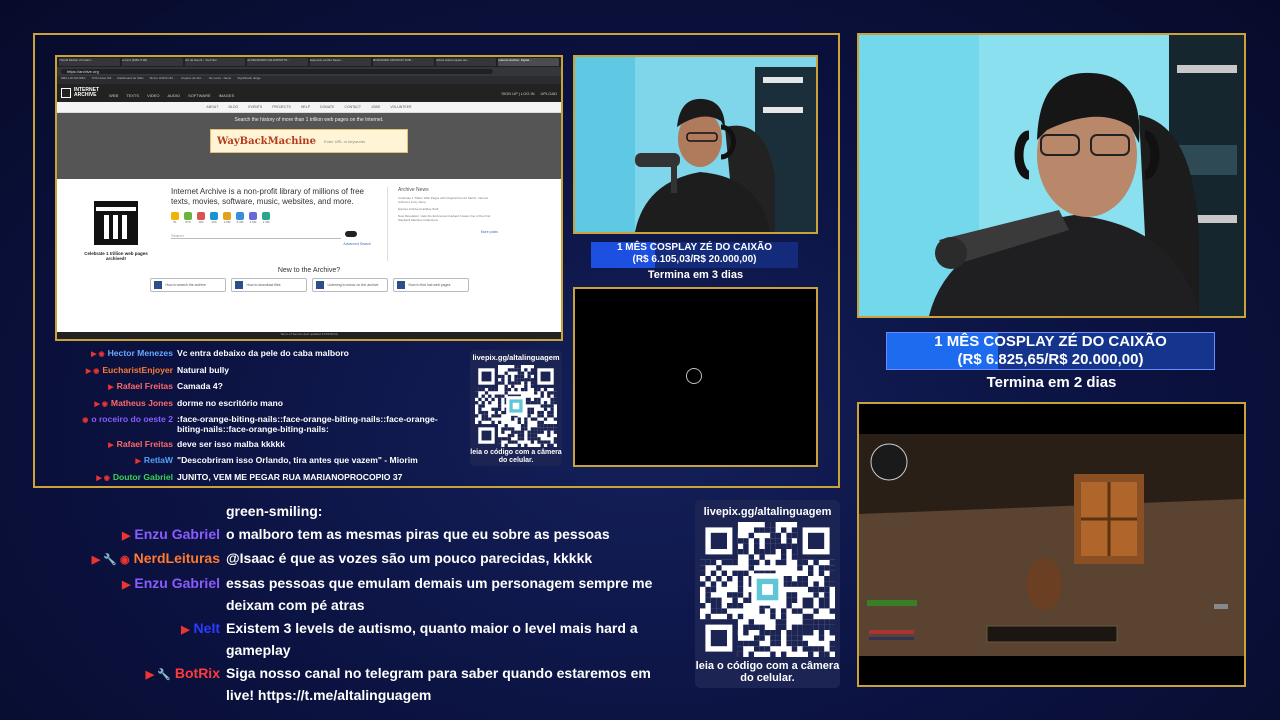 This screenshot has width=1280, height=720. Describe the element at coordinates (215, 62) in the screenshot. I see `browser-tab: Mix de favorit - YouTube` at that location.